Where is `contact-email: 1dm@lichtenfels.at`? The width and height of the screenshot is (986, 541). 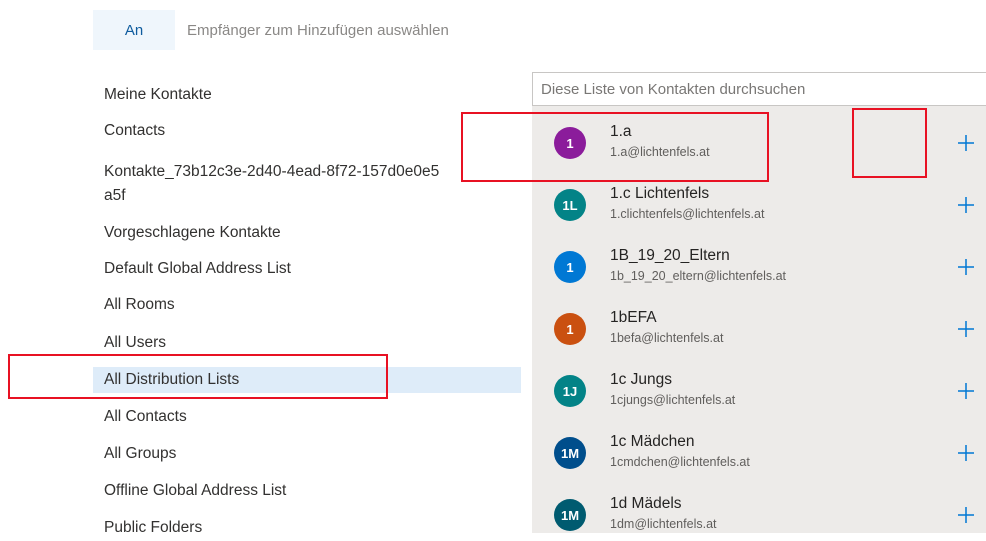
contact-email: 1dm@lichtenfels.at is located at coordinates (663, 524).